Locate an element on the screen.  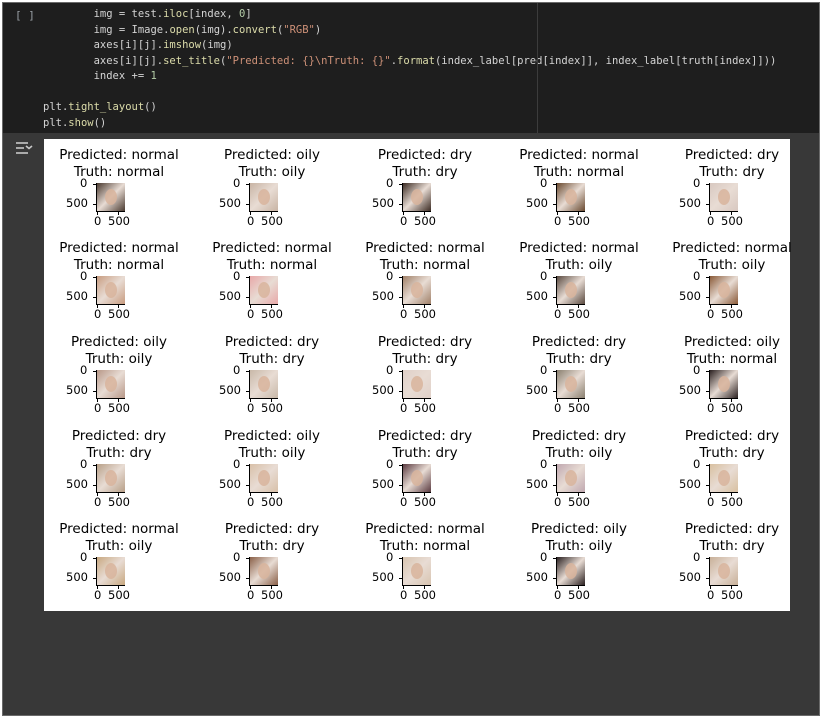
subplot: Predicted: dry Truth: oily 0 500 0 500 is located at coordinates (579, 467).